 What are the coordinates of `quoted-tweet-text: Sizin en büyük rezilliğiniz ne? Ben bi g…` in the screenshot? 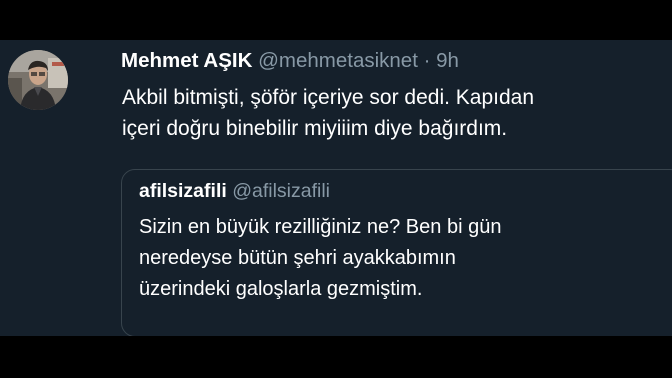 It's located at (320, 258).